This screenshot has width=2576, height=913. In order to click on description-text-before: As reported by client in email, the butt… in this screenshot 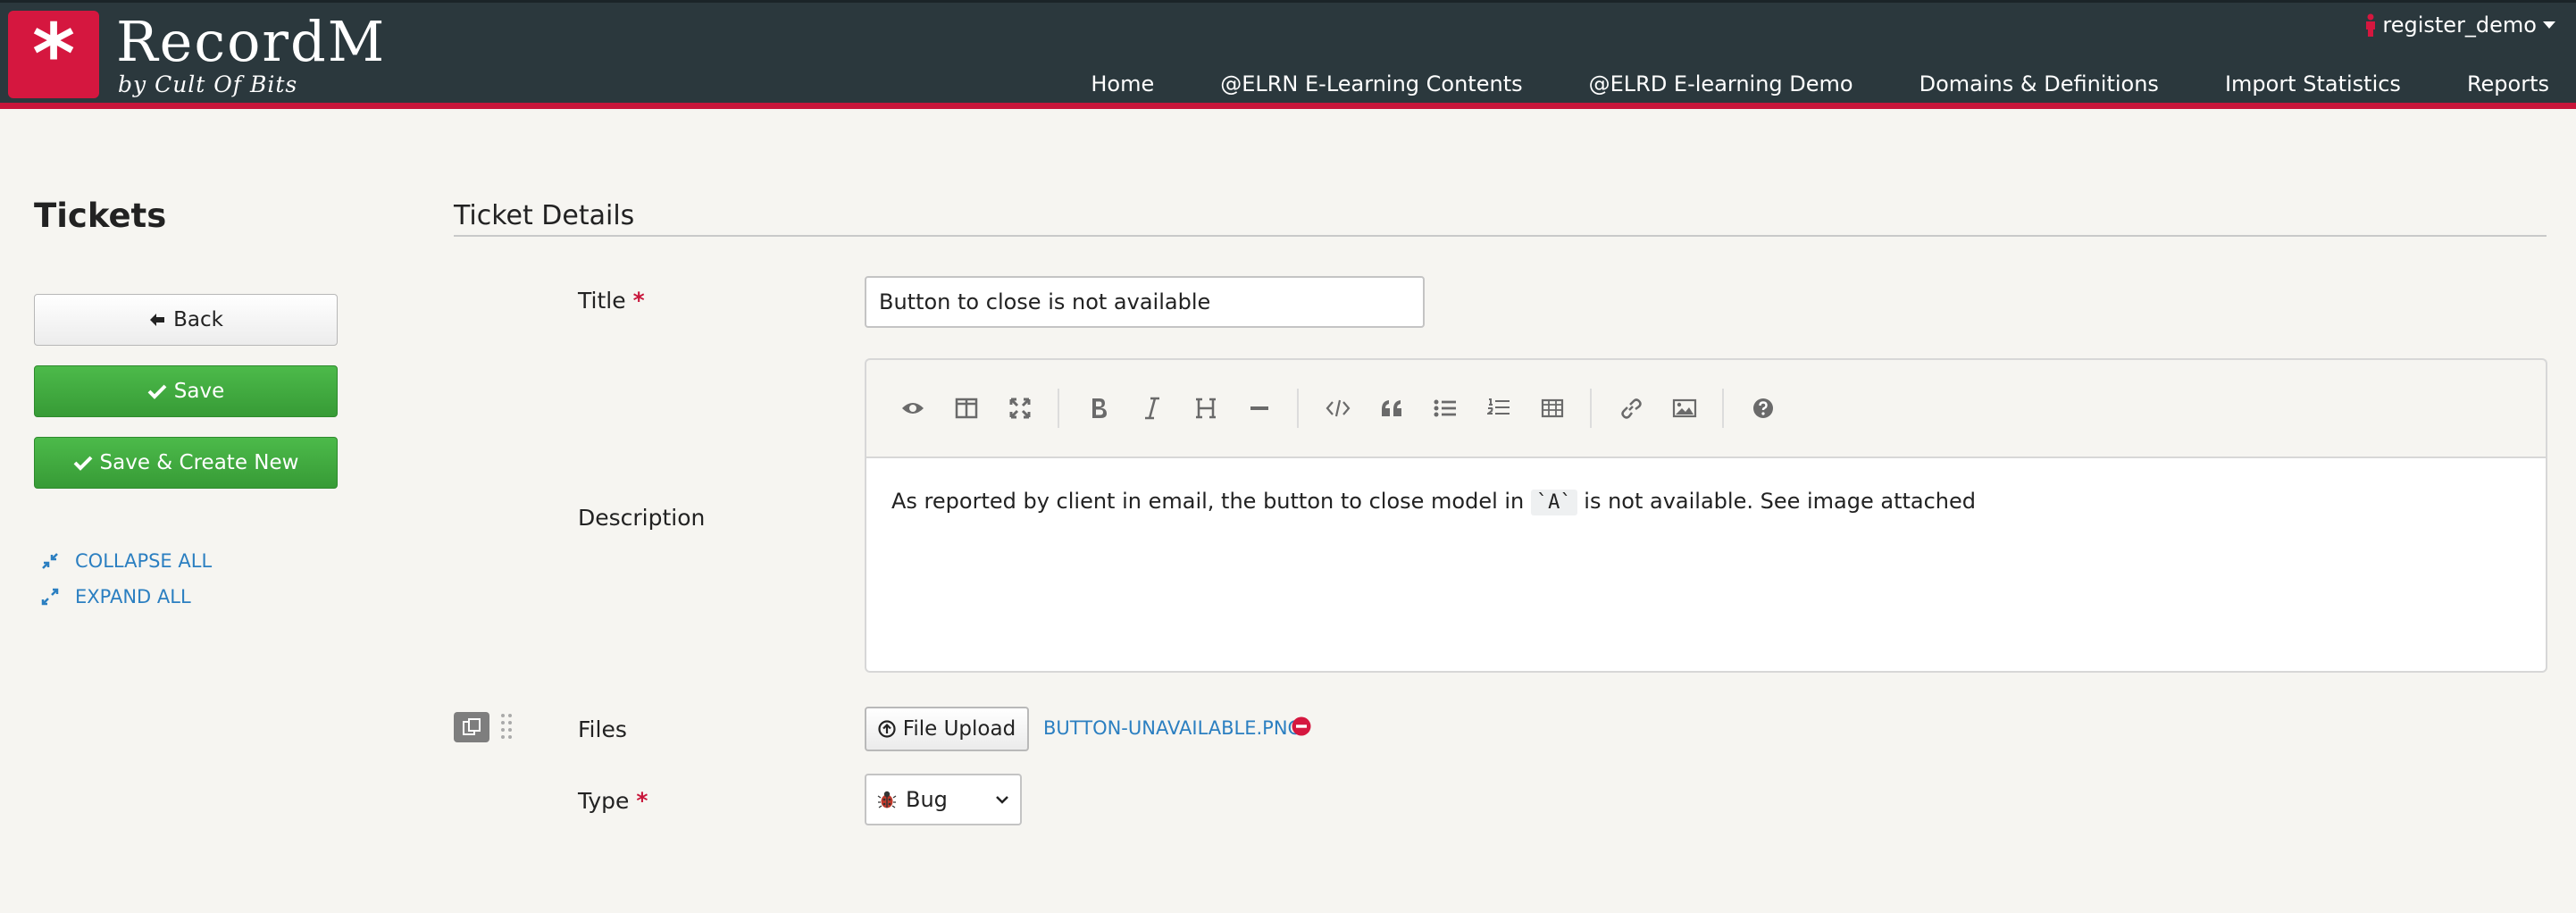, I will do `click(1211, 501)`.